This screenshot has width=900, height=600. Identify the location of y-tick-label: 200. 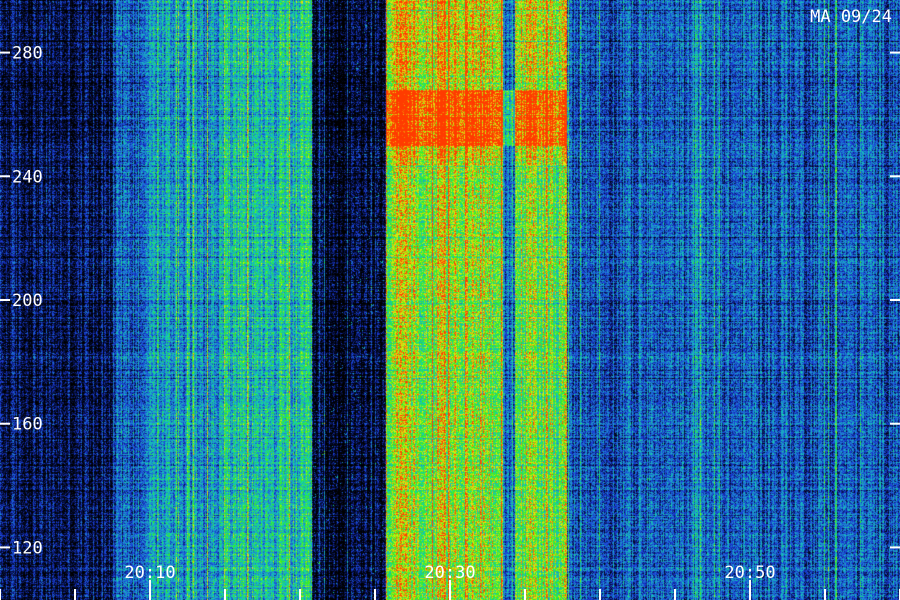
(27, 301).